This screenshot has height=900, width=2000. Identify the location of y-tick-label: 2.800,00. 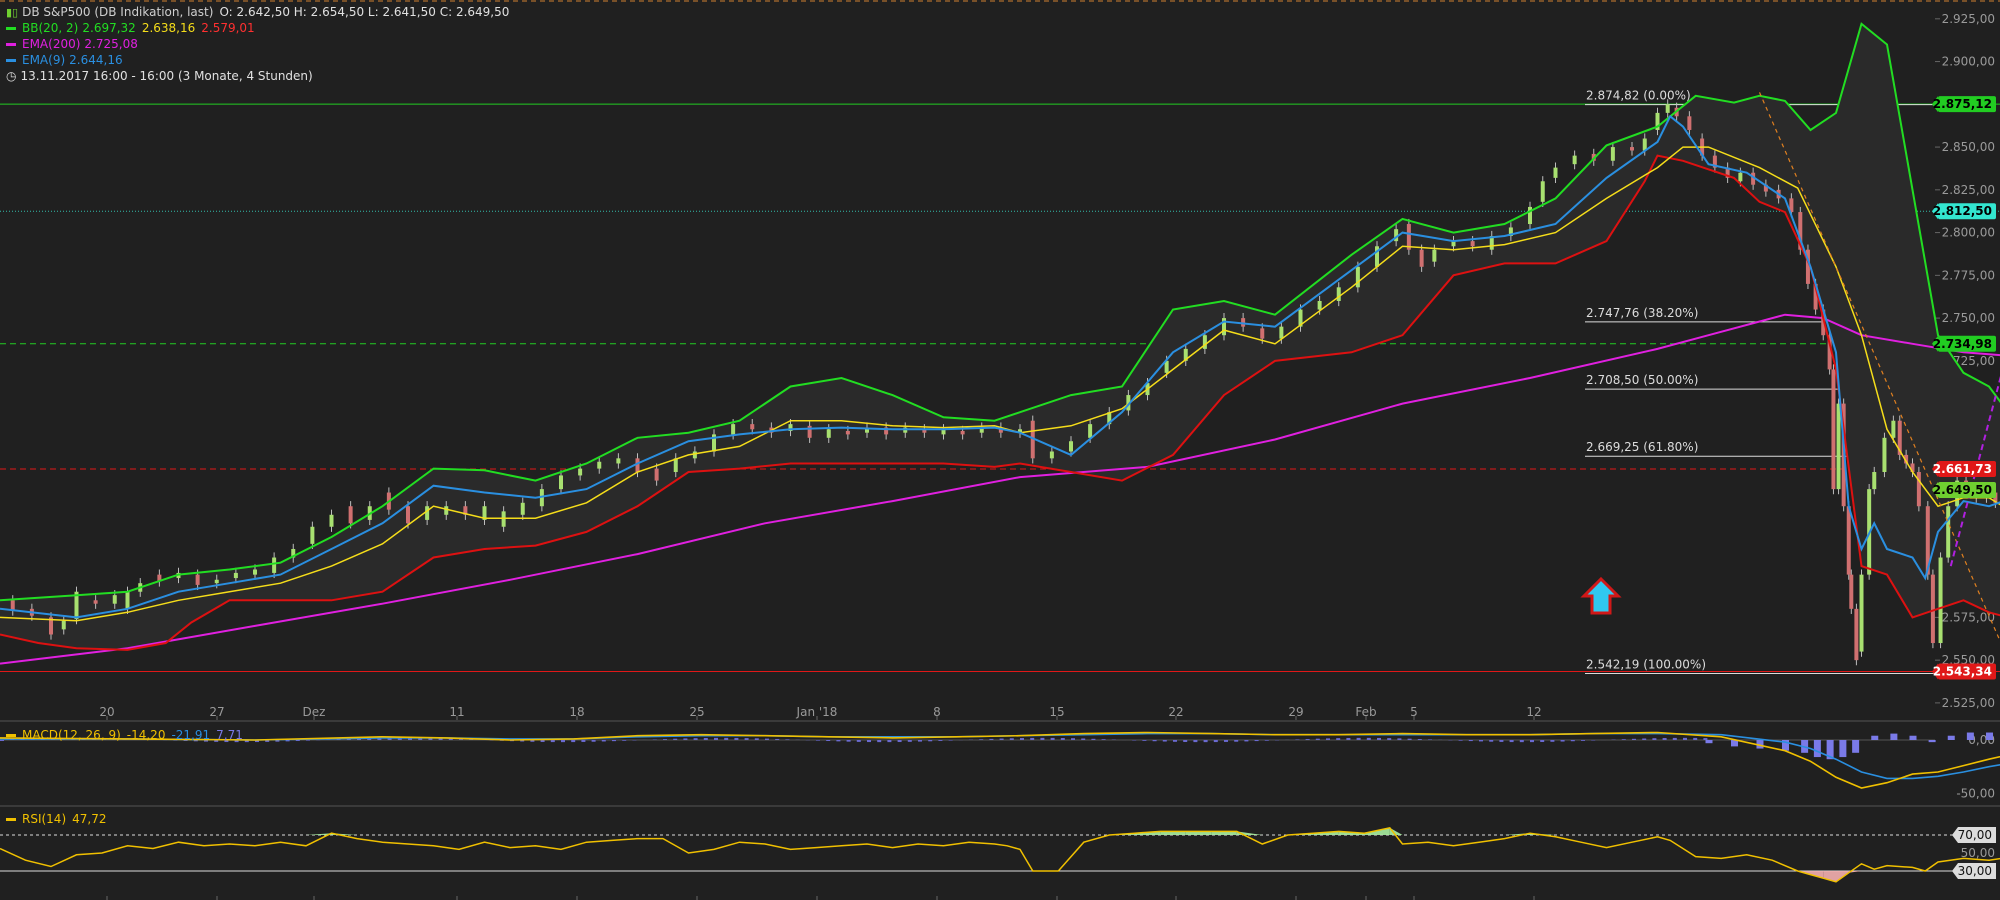
(1968, 233).